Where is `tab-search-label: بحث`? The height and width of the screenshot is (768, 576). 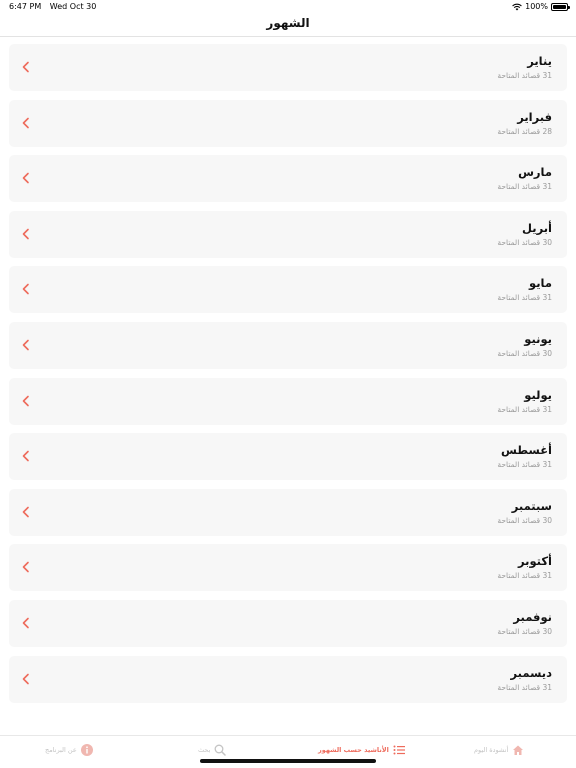
tab-search-label: بحث is located at coordinates (204, 750).